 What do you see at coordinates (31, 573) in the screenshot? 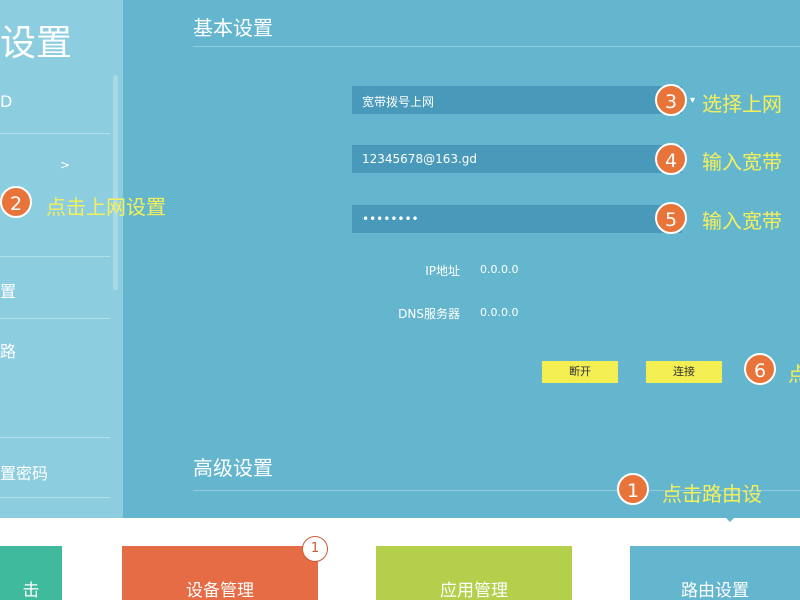
I see `nav-tab-0: 击` at bounding box center [31, 573].